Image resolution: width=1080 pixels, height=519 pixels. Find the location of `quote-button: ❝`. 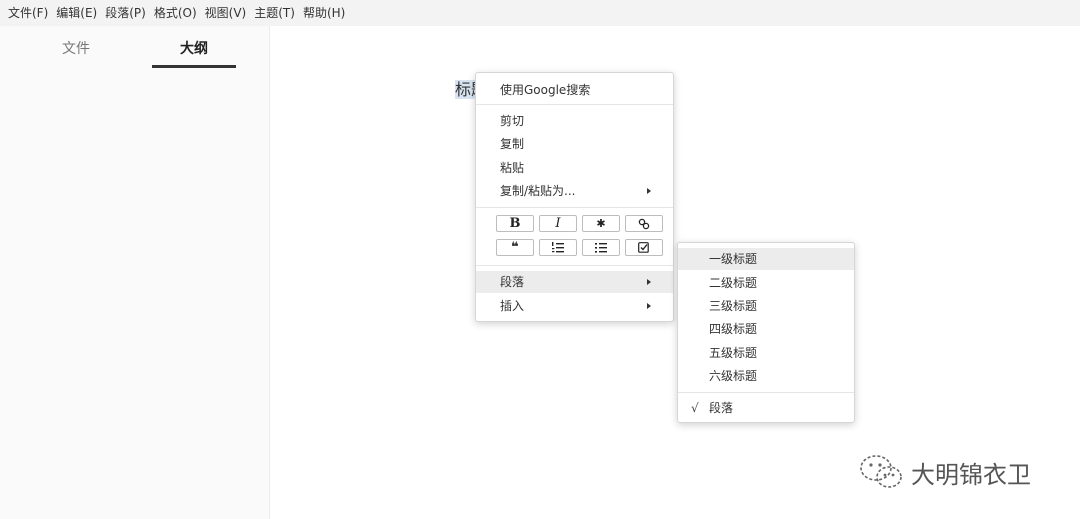

quote-button: ❝ is located at coordinates (515, 247).